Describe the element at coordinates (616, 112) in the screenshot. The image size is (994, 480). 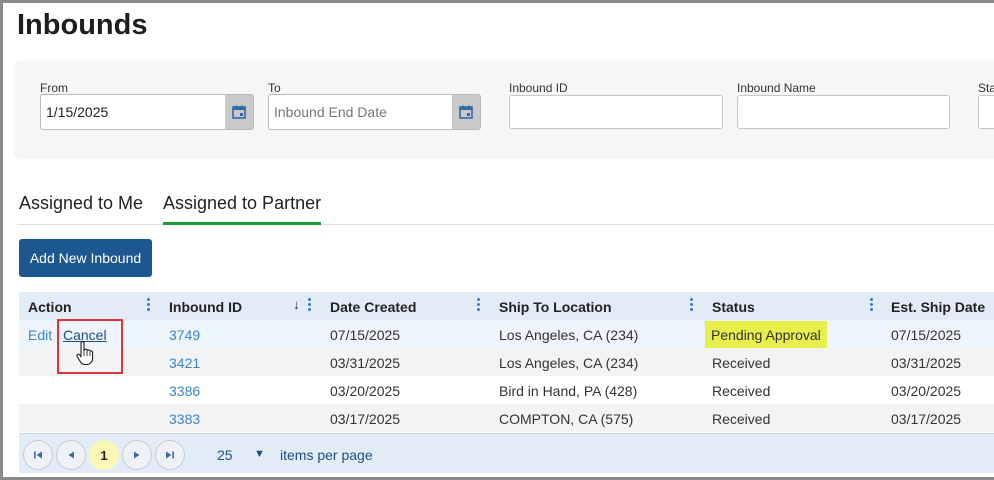
I see `inbound-id-field` at that location.